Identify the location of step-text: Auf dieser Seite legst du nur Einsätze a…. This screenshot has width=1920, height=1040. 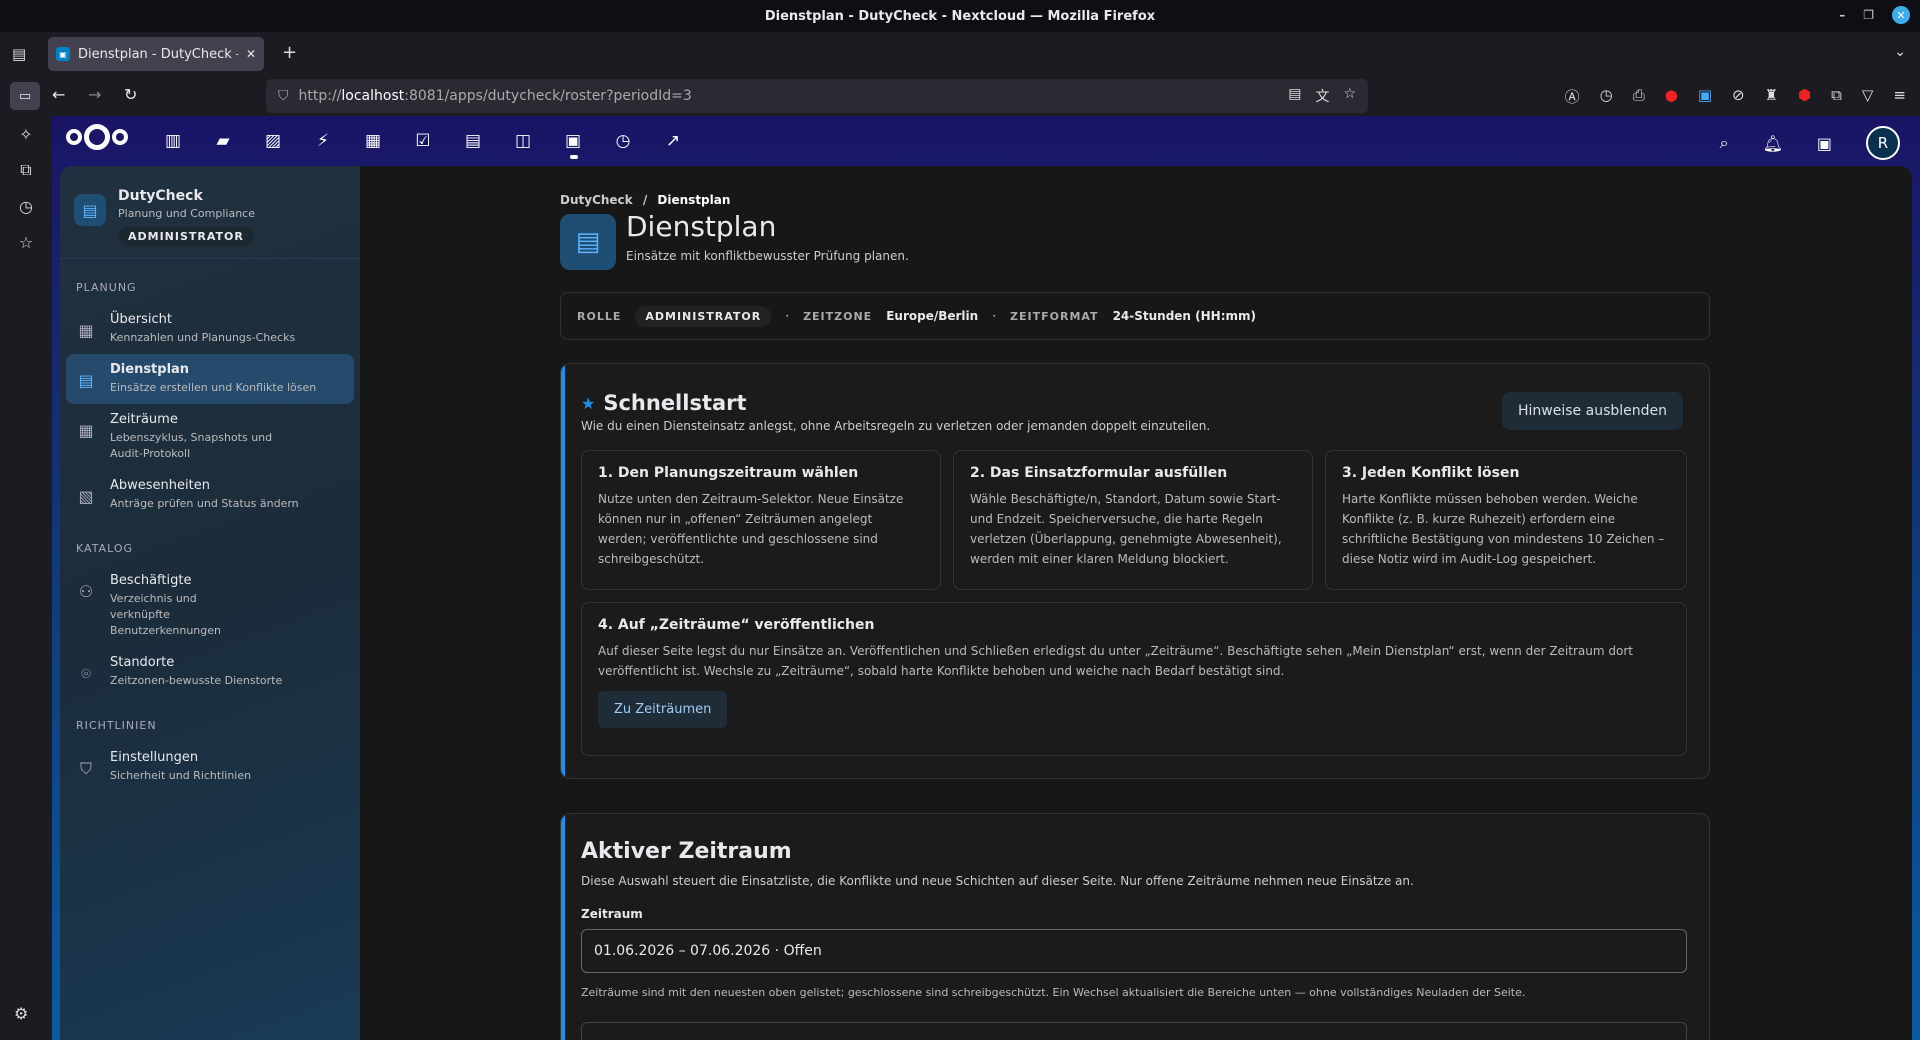
(1115, 661).